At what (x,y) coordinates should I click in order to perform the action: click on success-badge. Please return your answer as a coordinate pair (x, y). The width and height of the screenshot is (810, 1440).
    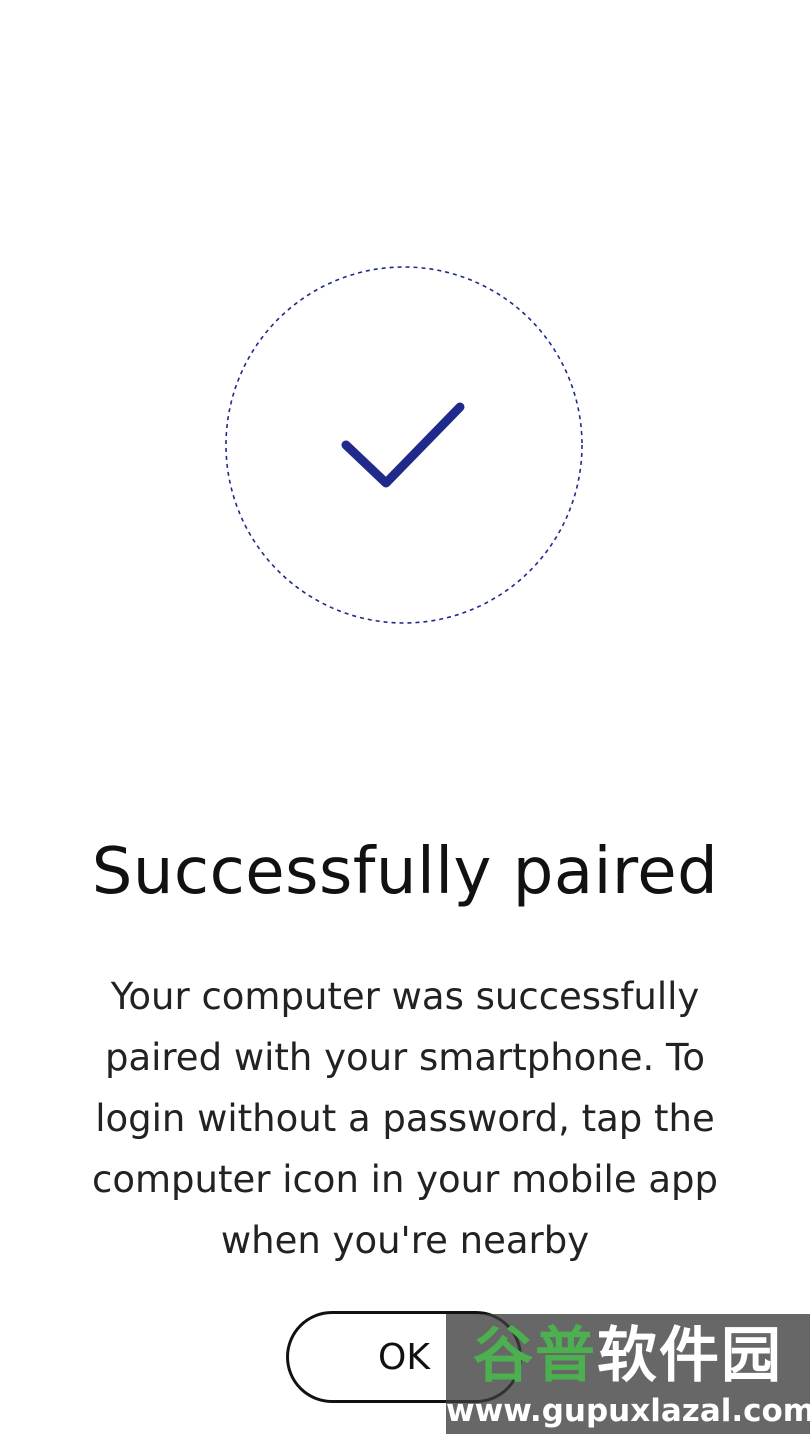
    Looking at the image, I should click on (404, 445).